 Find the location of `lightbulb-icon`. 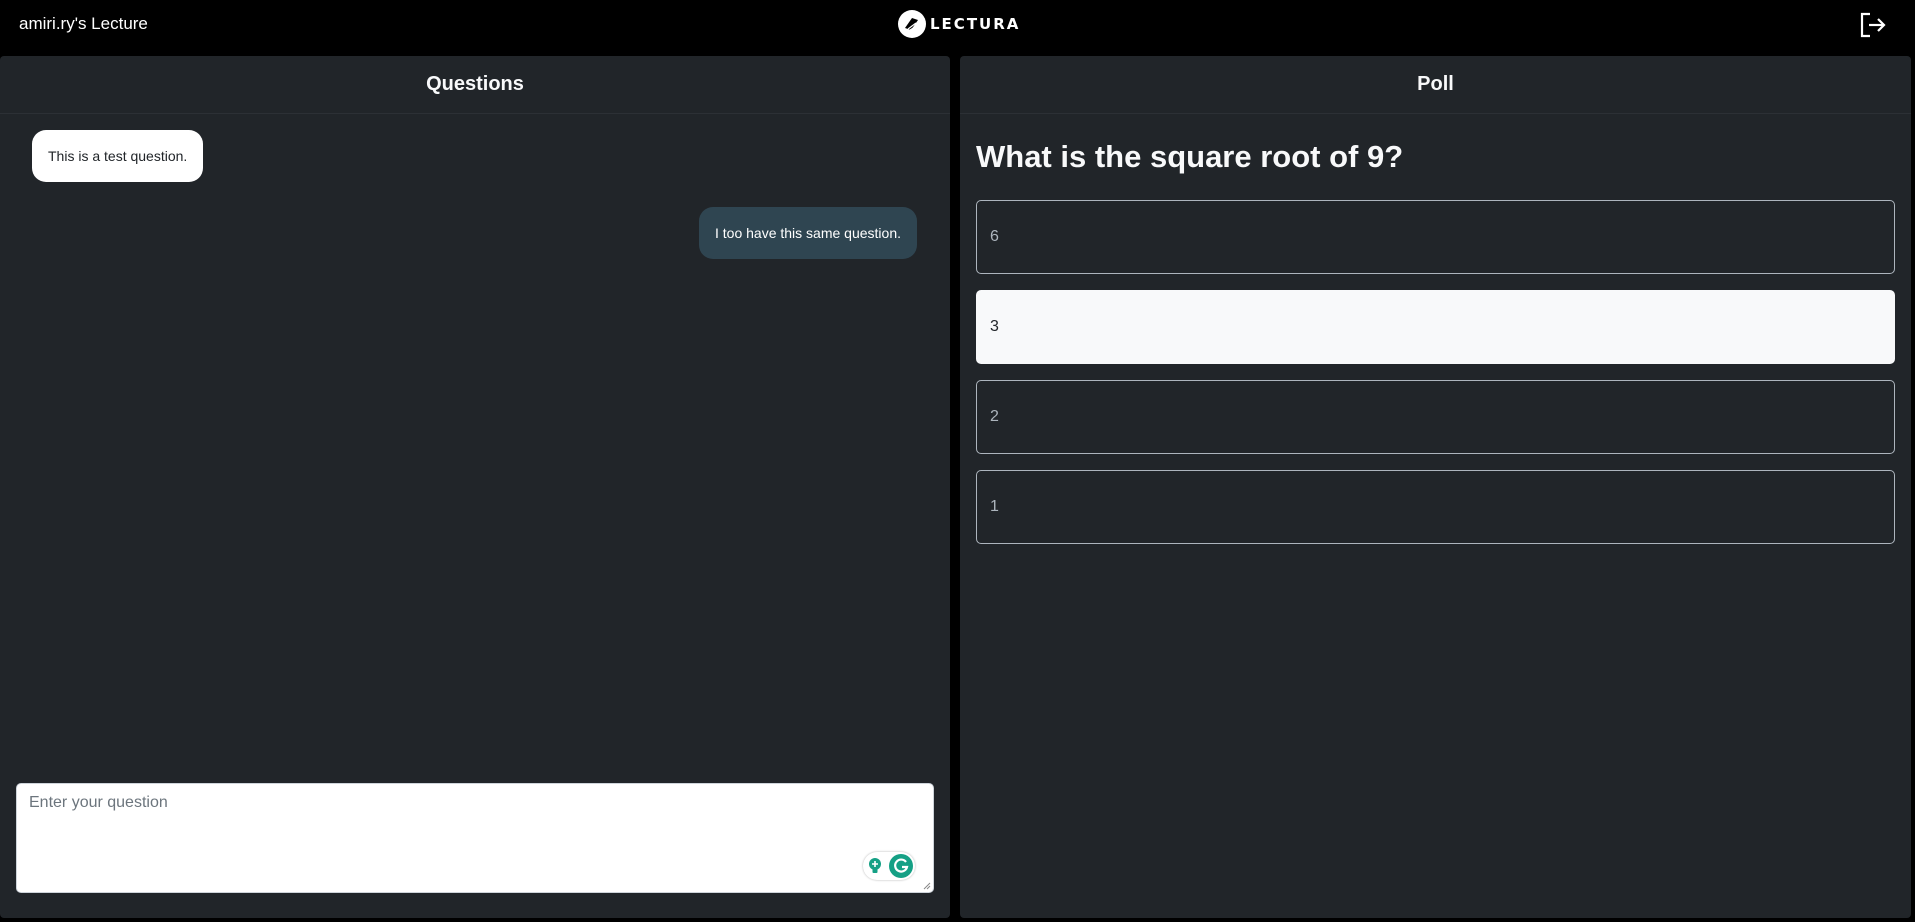

lightbulb-icon is located at coordinates (875, 866).